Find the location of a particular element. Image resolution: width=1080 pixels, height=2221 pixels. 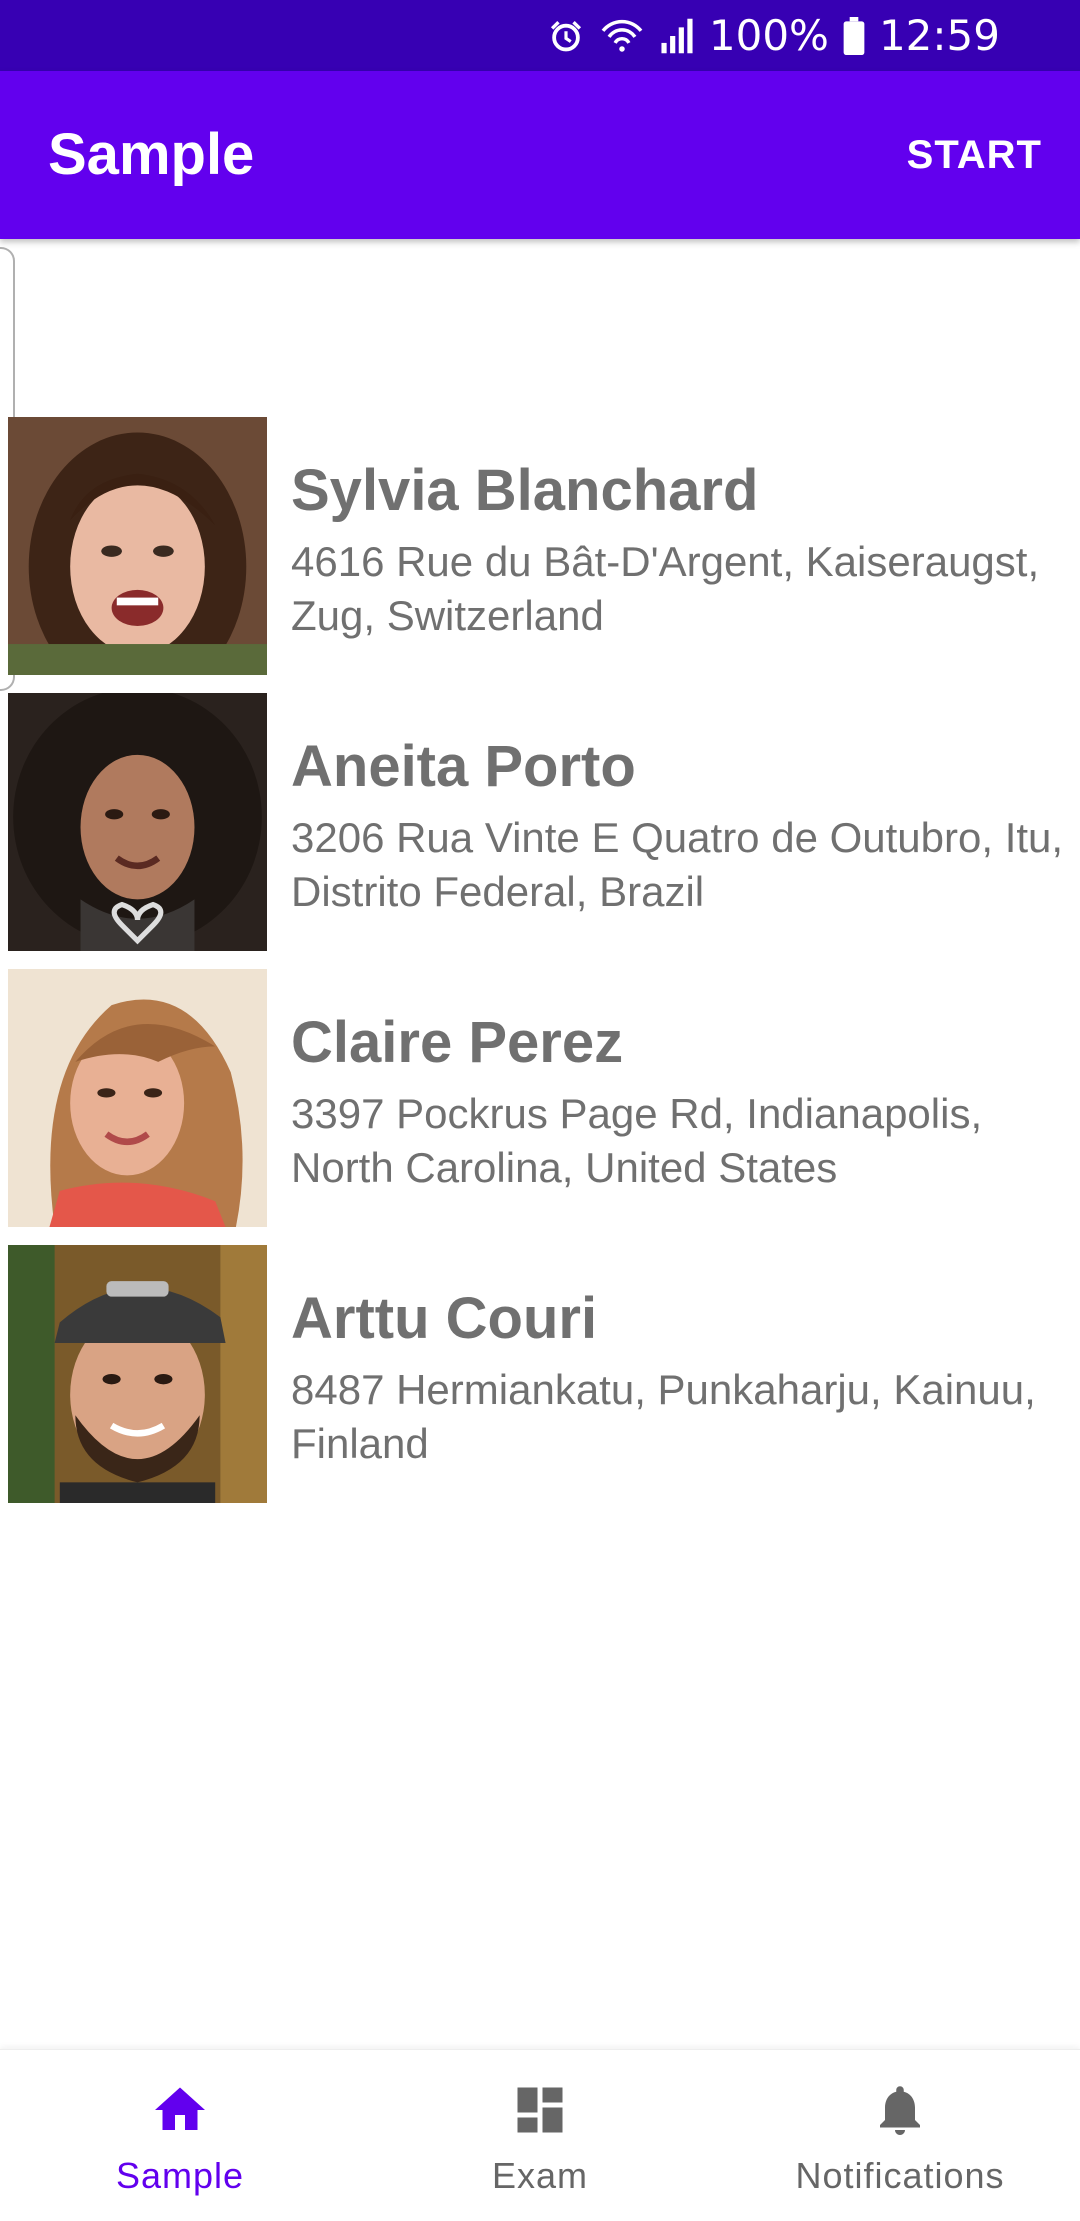

dashboard-icon is located at coordinates (540, 2110).